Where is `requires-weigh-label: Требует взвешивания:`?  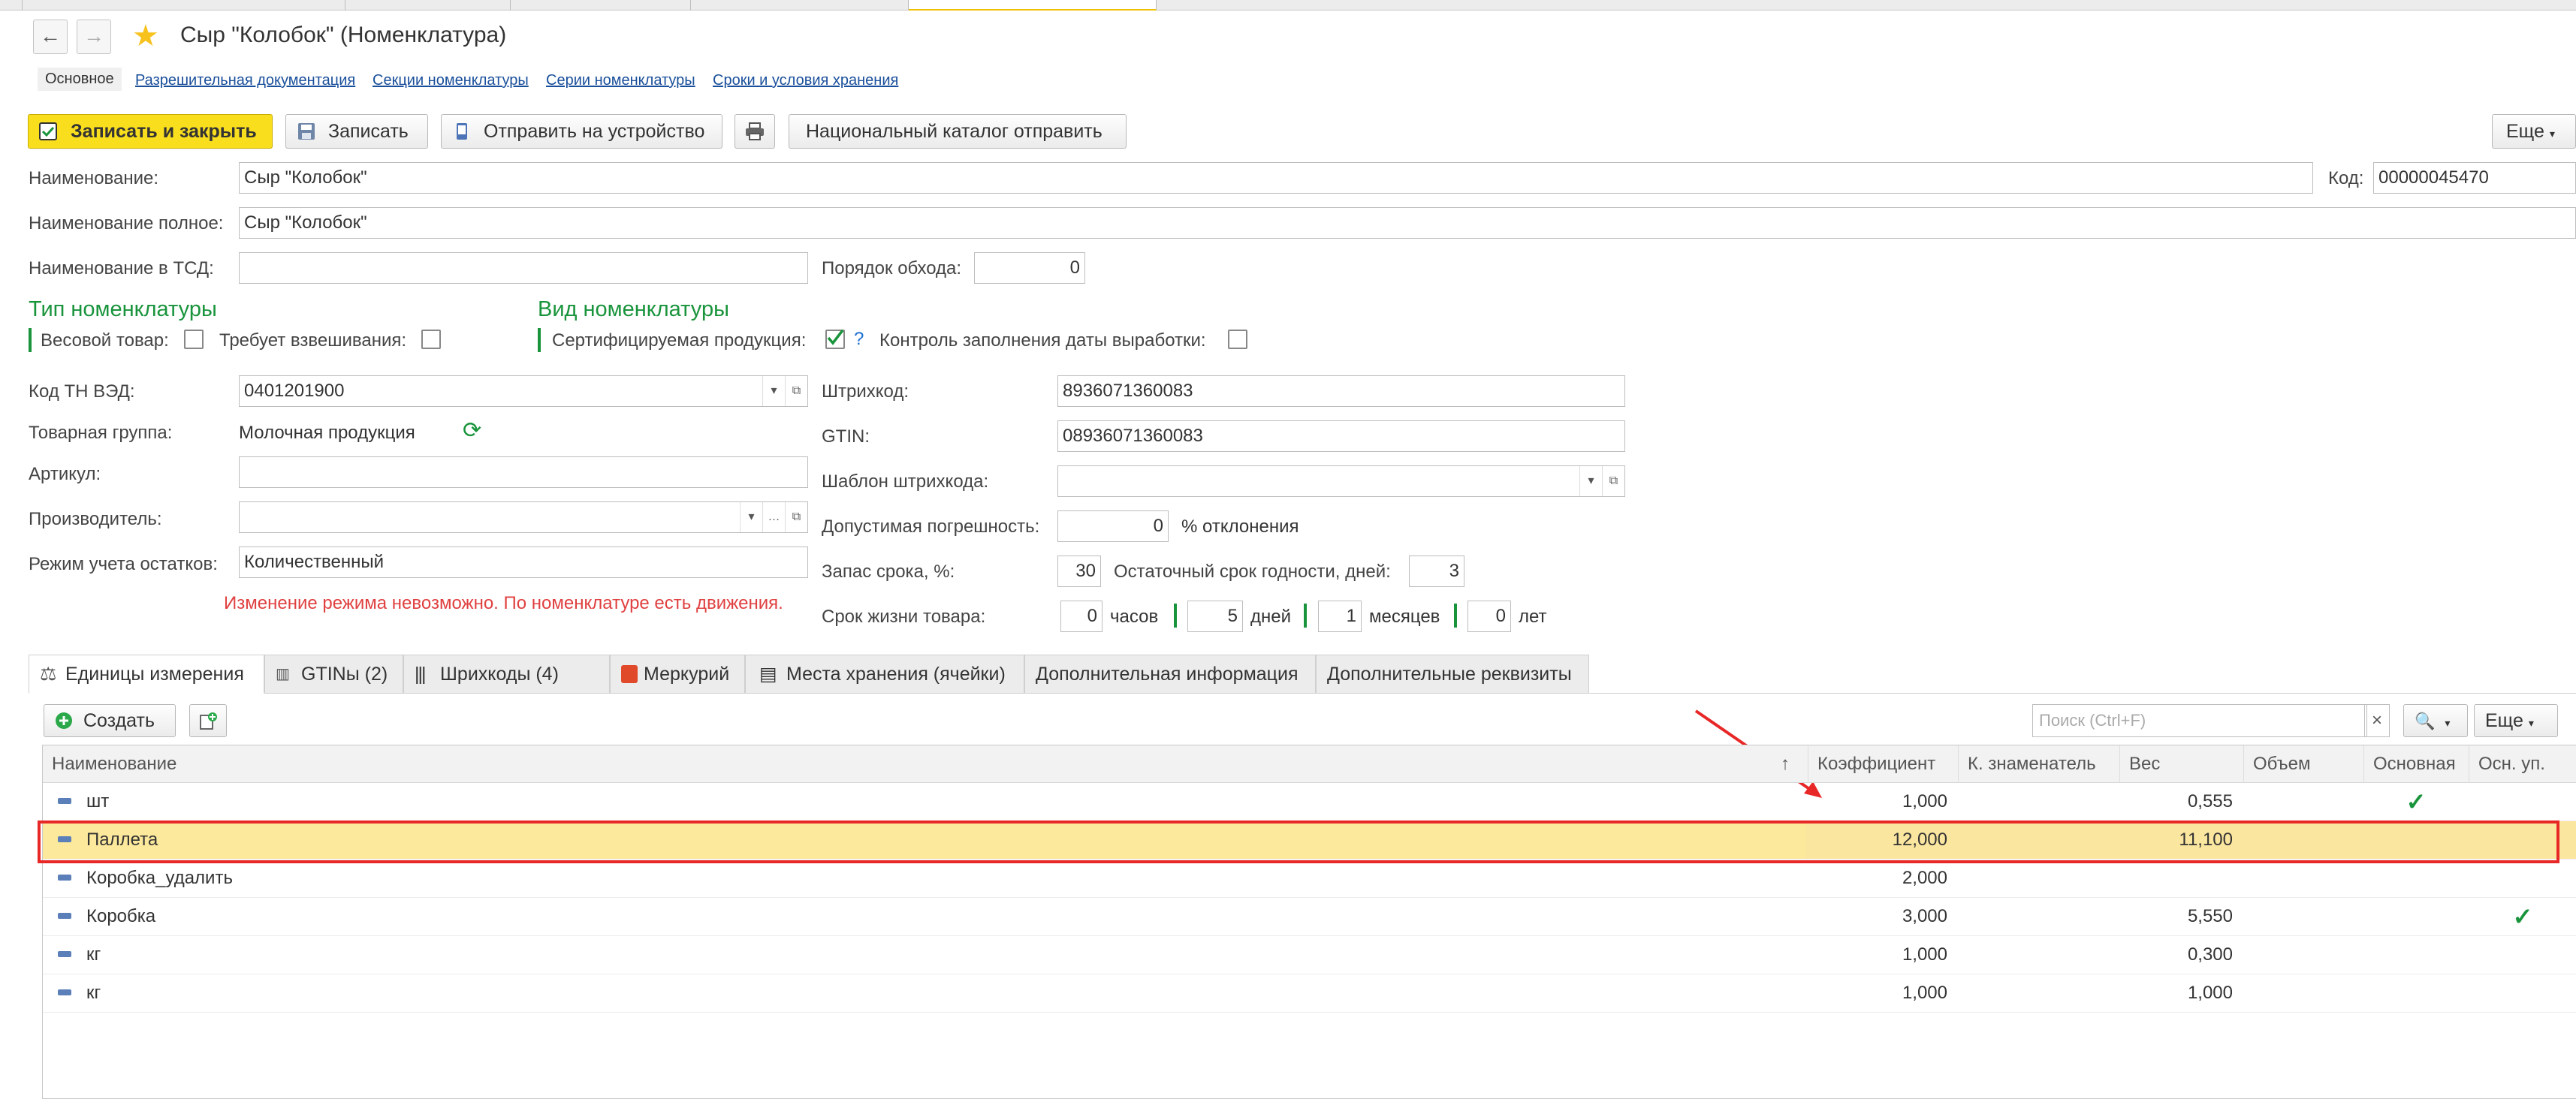 requires-weigh-label: Требует взвешивания: is located at coordinates (313, 340).